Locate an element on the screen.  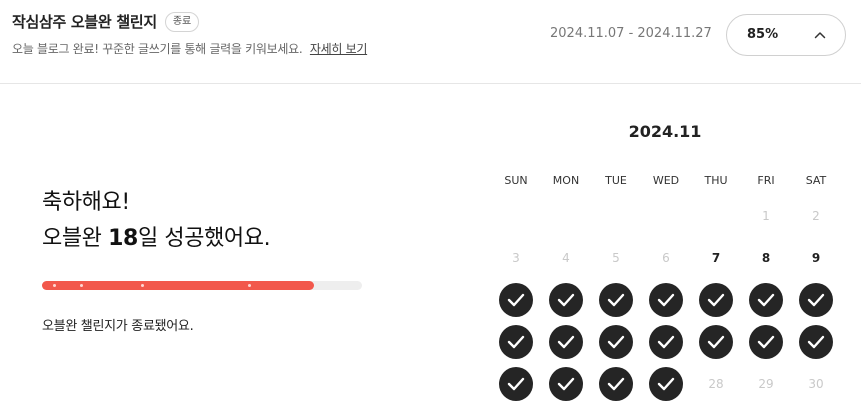
status-badge: 종료 is located at coordinates (182, 21).